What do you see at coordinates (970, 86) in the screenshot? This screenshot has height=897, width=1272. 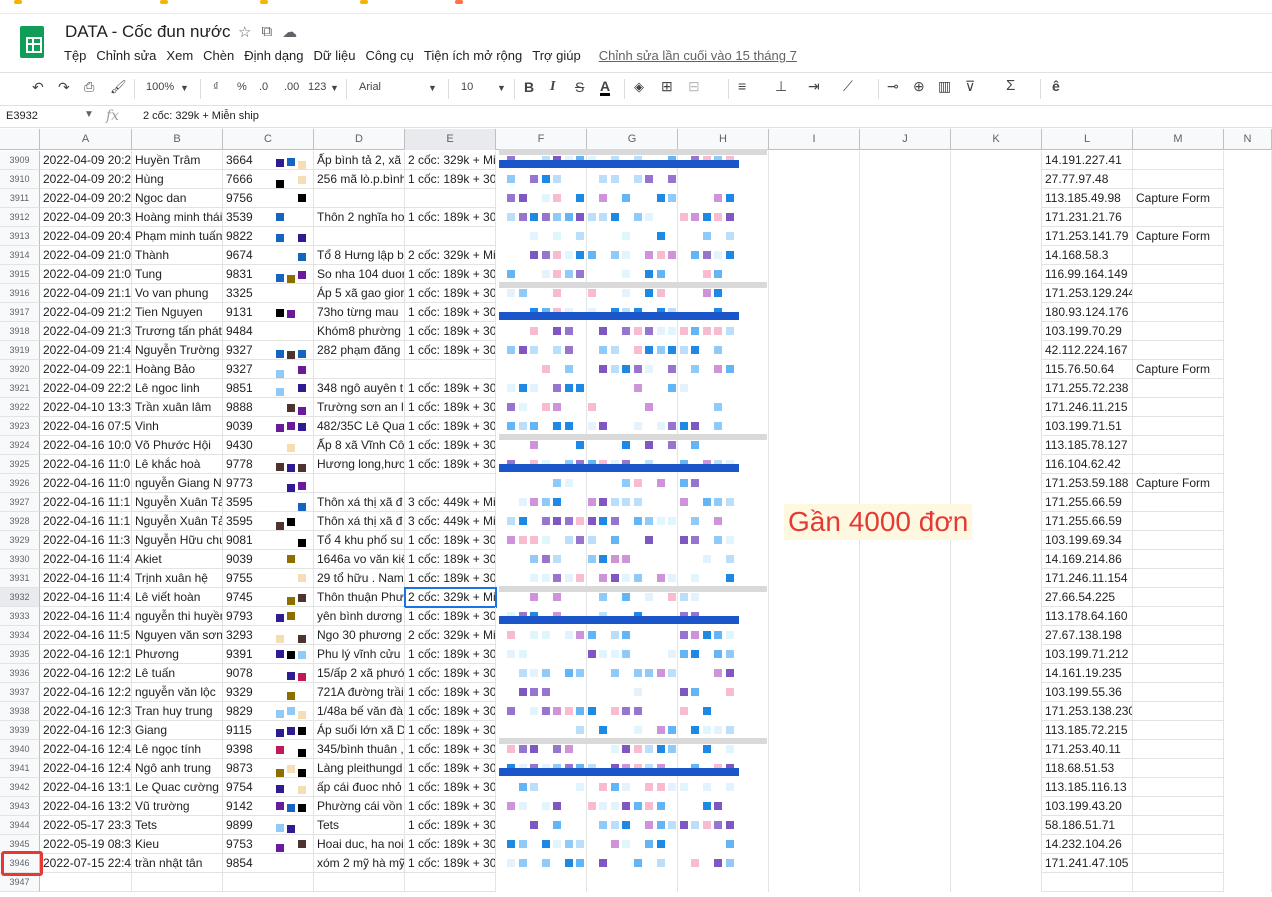 I see `filter-icon: ⊽` at bounding box center [970, 86].